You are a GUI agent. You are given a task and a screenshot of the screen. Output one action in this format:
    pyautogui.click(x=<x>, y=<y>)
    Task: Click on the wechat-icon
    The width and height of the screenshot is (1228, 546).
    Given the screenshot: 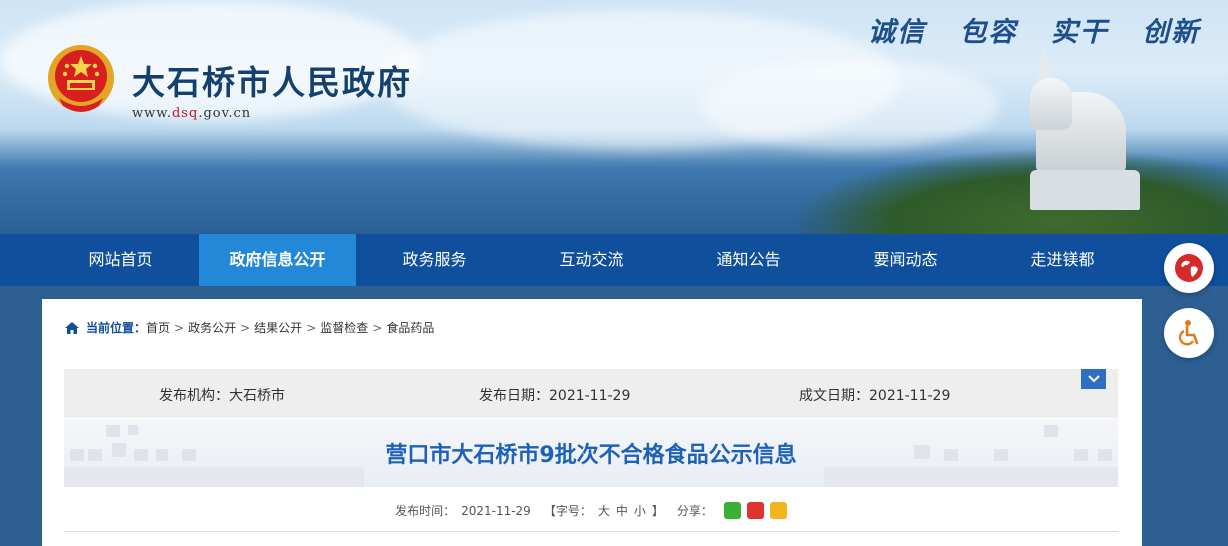 What is the action you would take?
    pyautogui.click(x=732, y=510)
    